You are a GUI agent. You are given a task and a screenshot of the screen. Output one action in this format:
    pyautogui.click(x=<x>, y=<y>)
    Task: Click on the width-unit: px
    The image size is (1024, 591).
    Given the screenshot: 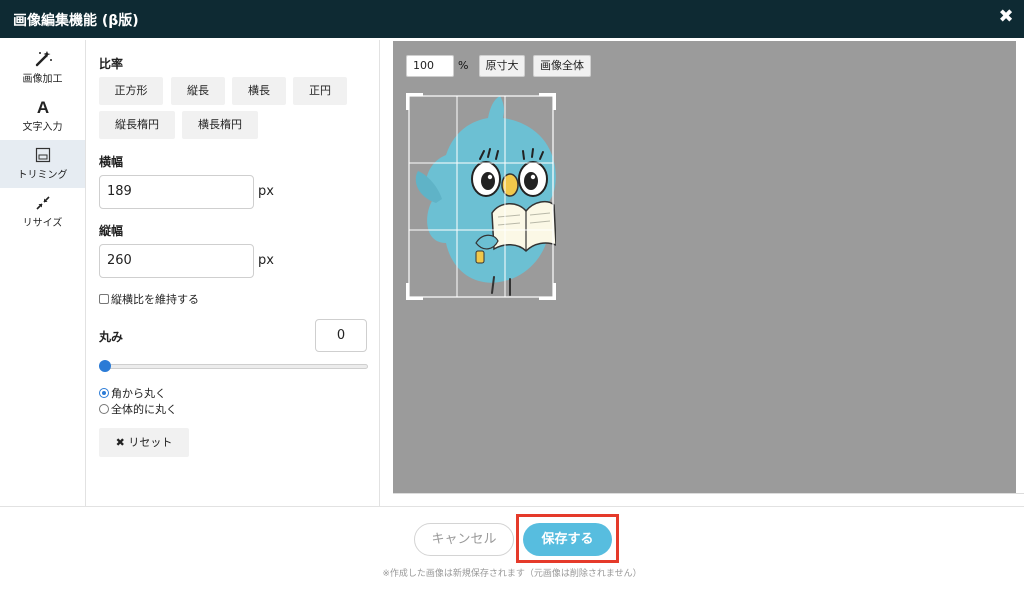 What is the action you would take?
    pyautogui.click(x=266, y=191)
    